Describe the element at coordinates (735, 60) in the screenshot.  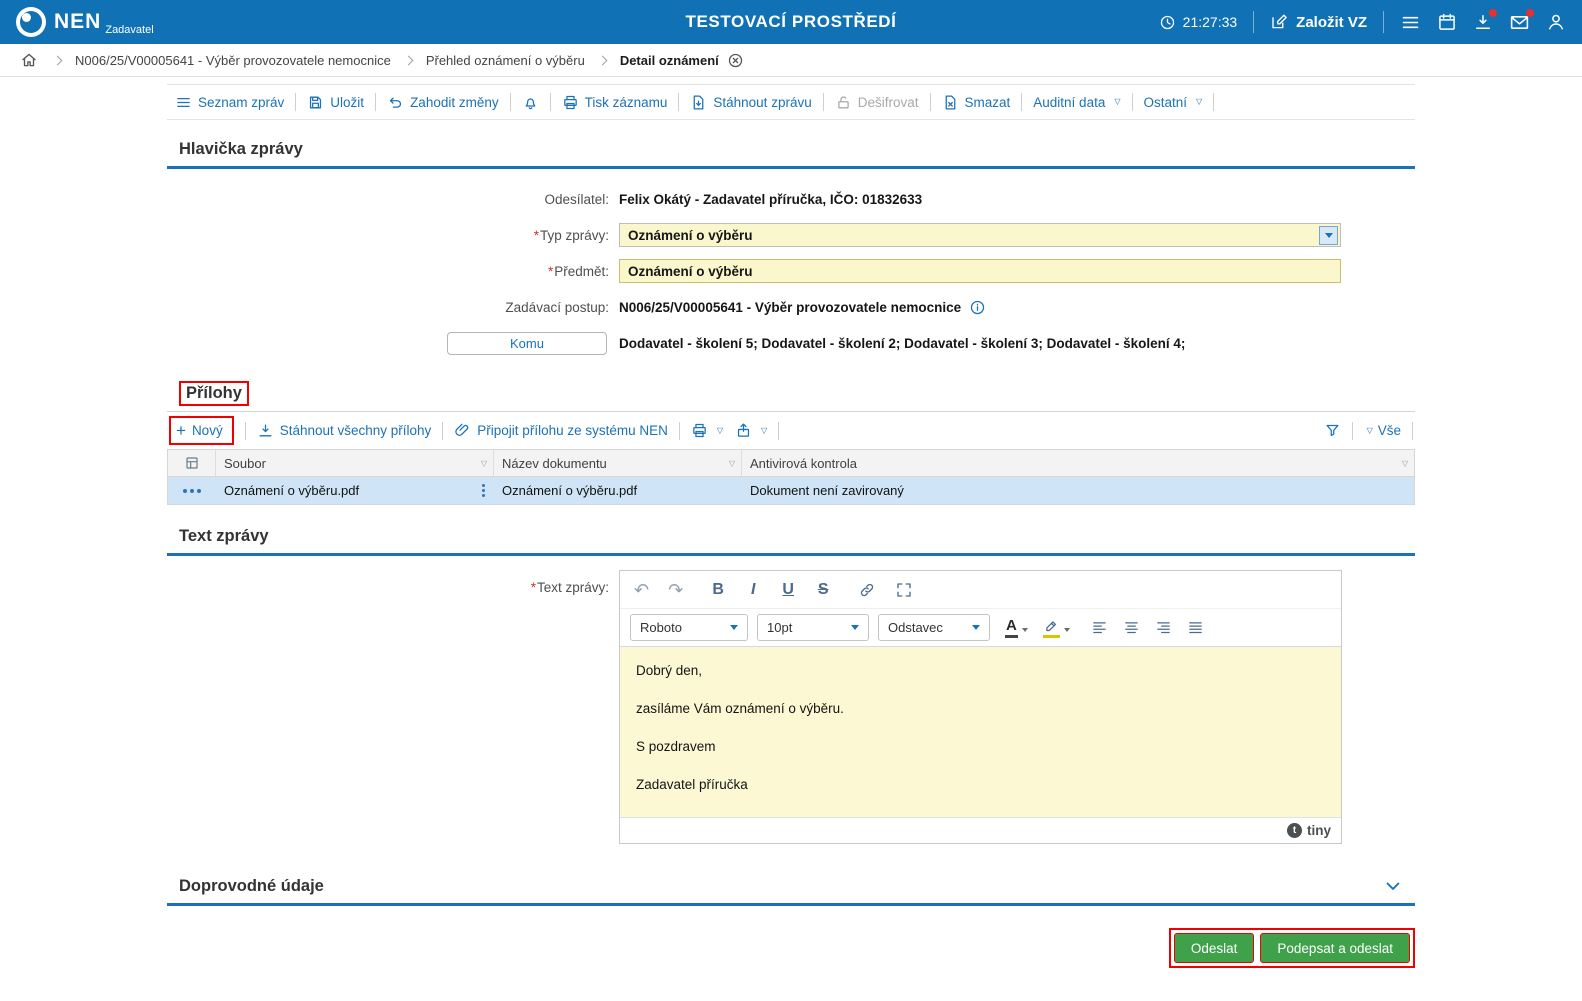
I see `close-tab-button` at that location.